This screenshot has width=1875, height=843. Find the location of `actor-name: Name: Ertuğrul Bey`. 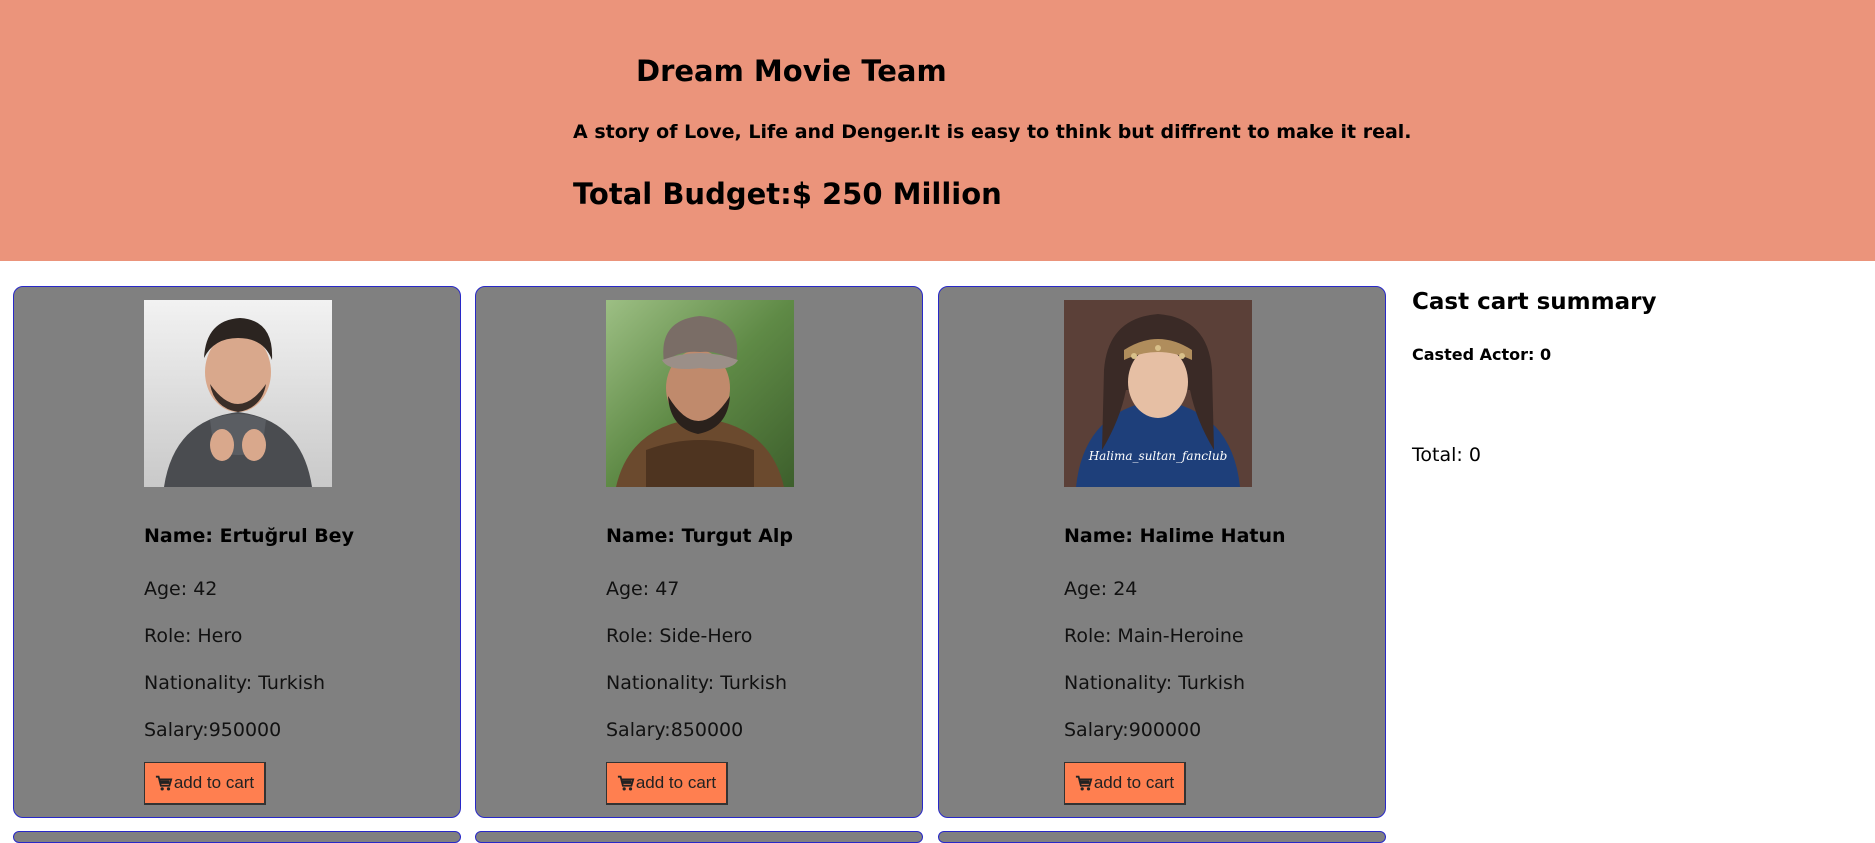

actor-name: Name: Ertuğrul Bey is located at coordinates (249, 536).